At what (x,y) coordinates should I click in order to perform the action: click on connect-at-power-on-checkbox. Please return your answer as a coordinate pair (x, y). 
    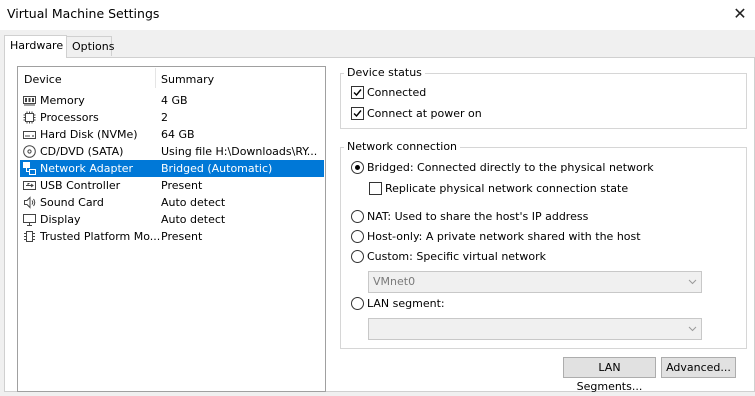
    Looking at the image, I should click on (357, 113).